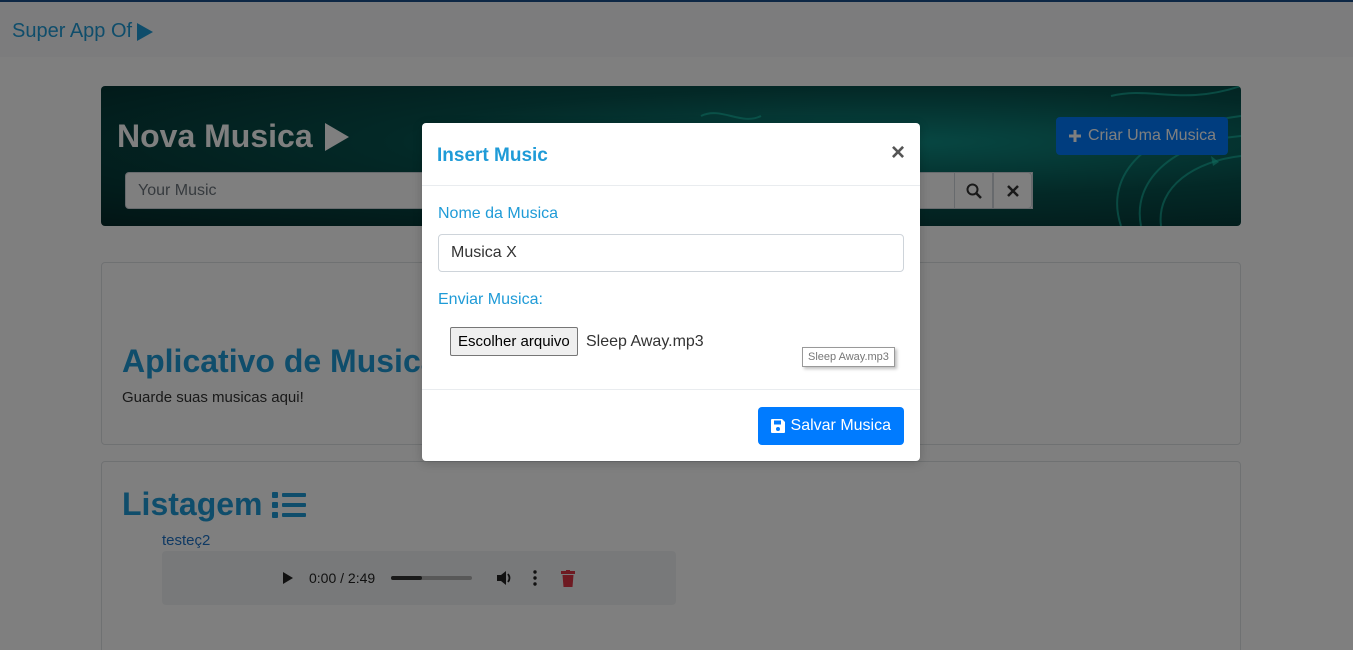  Describe the element at coordinates (898, 153) in the screenshot. I see `close-modal-button: ×` at that location.